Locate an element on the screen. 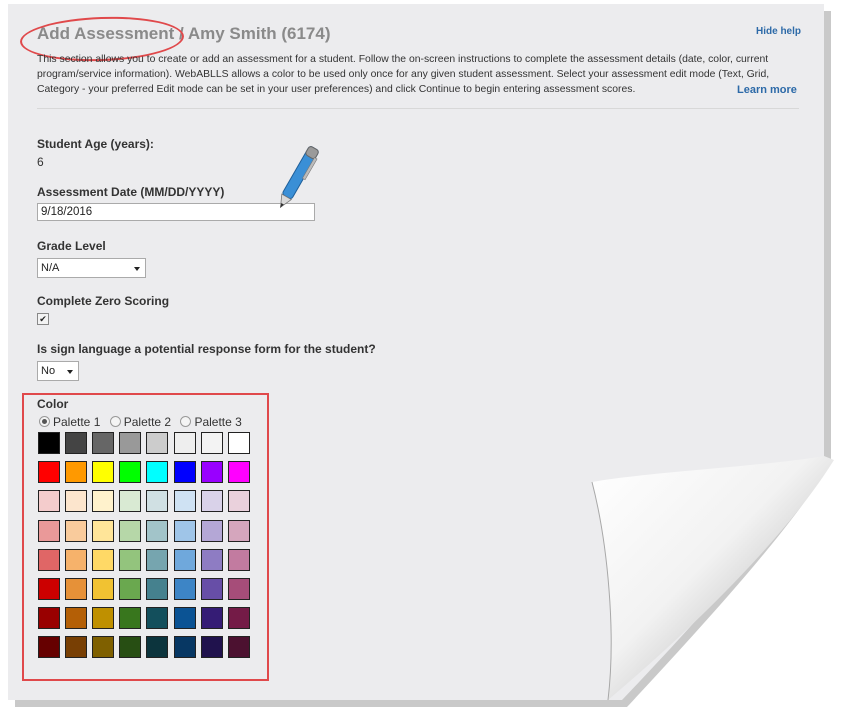 The image size is (844, 714). hide-help-link: Hide help is located at coordinates (778, 31).